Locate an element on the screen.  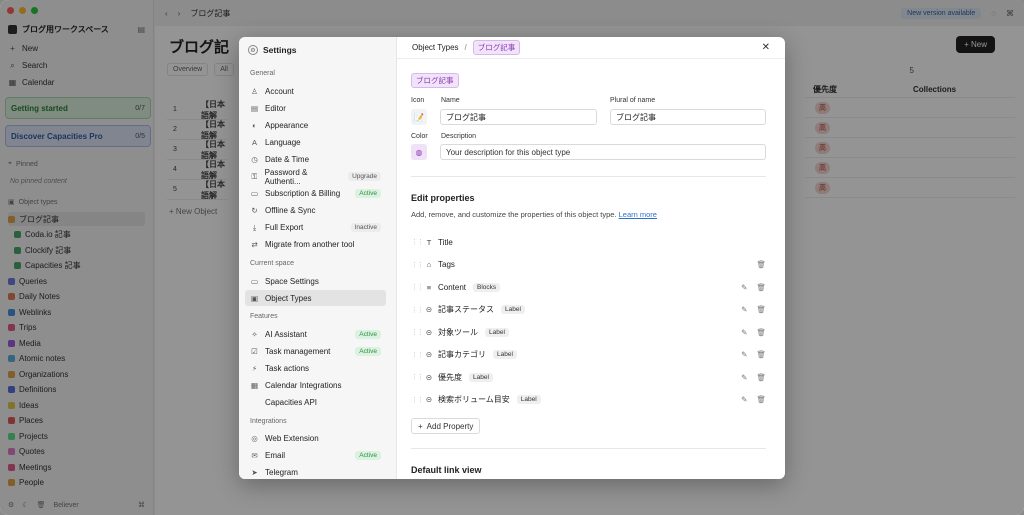
add-property-button: + Add Property is located at coordinates (446, 426).